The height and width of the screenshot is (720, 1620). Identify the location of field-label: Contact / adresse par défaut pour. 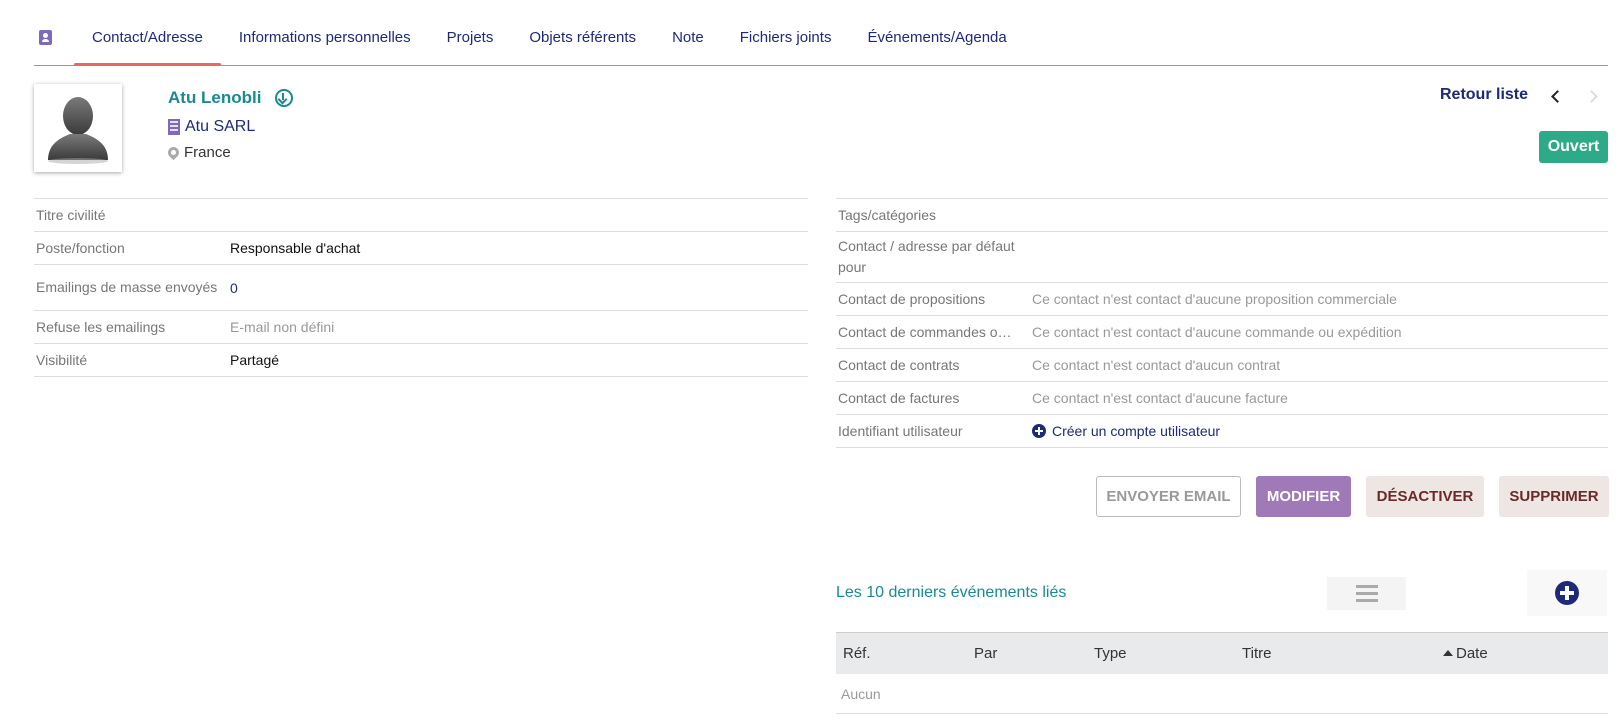
(926, 256).